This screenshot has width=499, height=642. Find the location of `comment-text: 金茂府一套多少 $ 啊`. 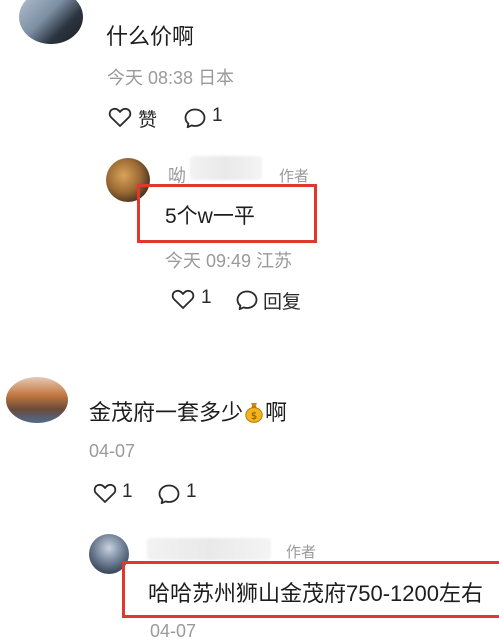

comment-text: 金茂府一套多少 $ 啊 is located at coordinates (188, 411).